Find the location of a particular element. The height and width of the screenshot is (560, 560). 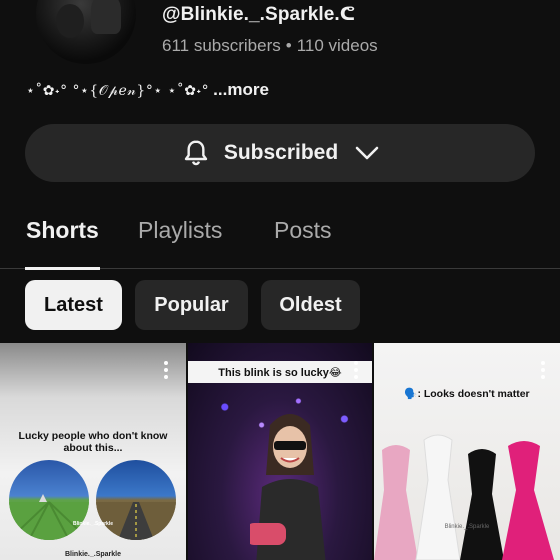

filter-latest-chip: Latest is located at coordinates (73, 305).